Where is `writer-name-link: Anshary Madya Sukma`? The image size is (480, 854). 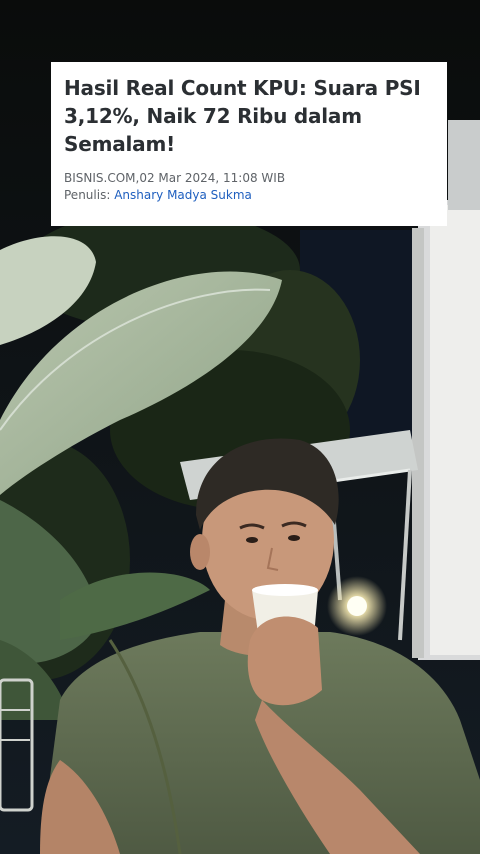
writer-name-link: Anshary Madya Sukma is located at coordinates (183, 195).